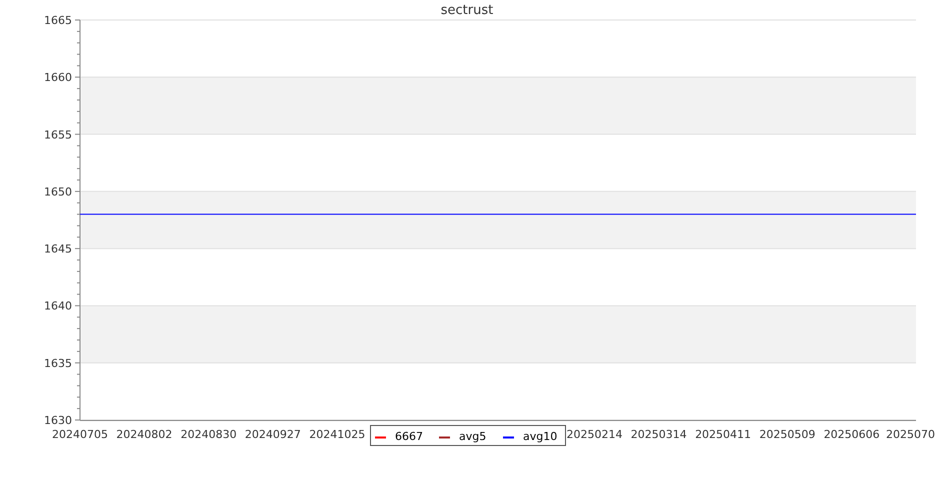 This screenshot has width=935, height=500. Describe the element at coordinates (594, 434) in the screenshot. I see `x-tick-label: 20250214` at that location.